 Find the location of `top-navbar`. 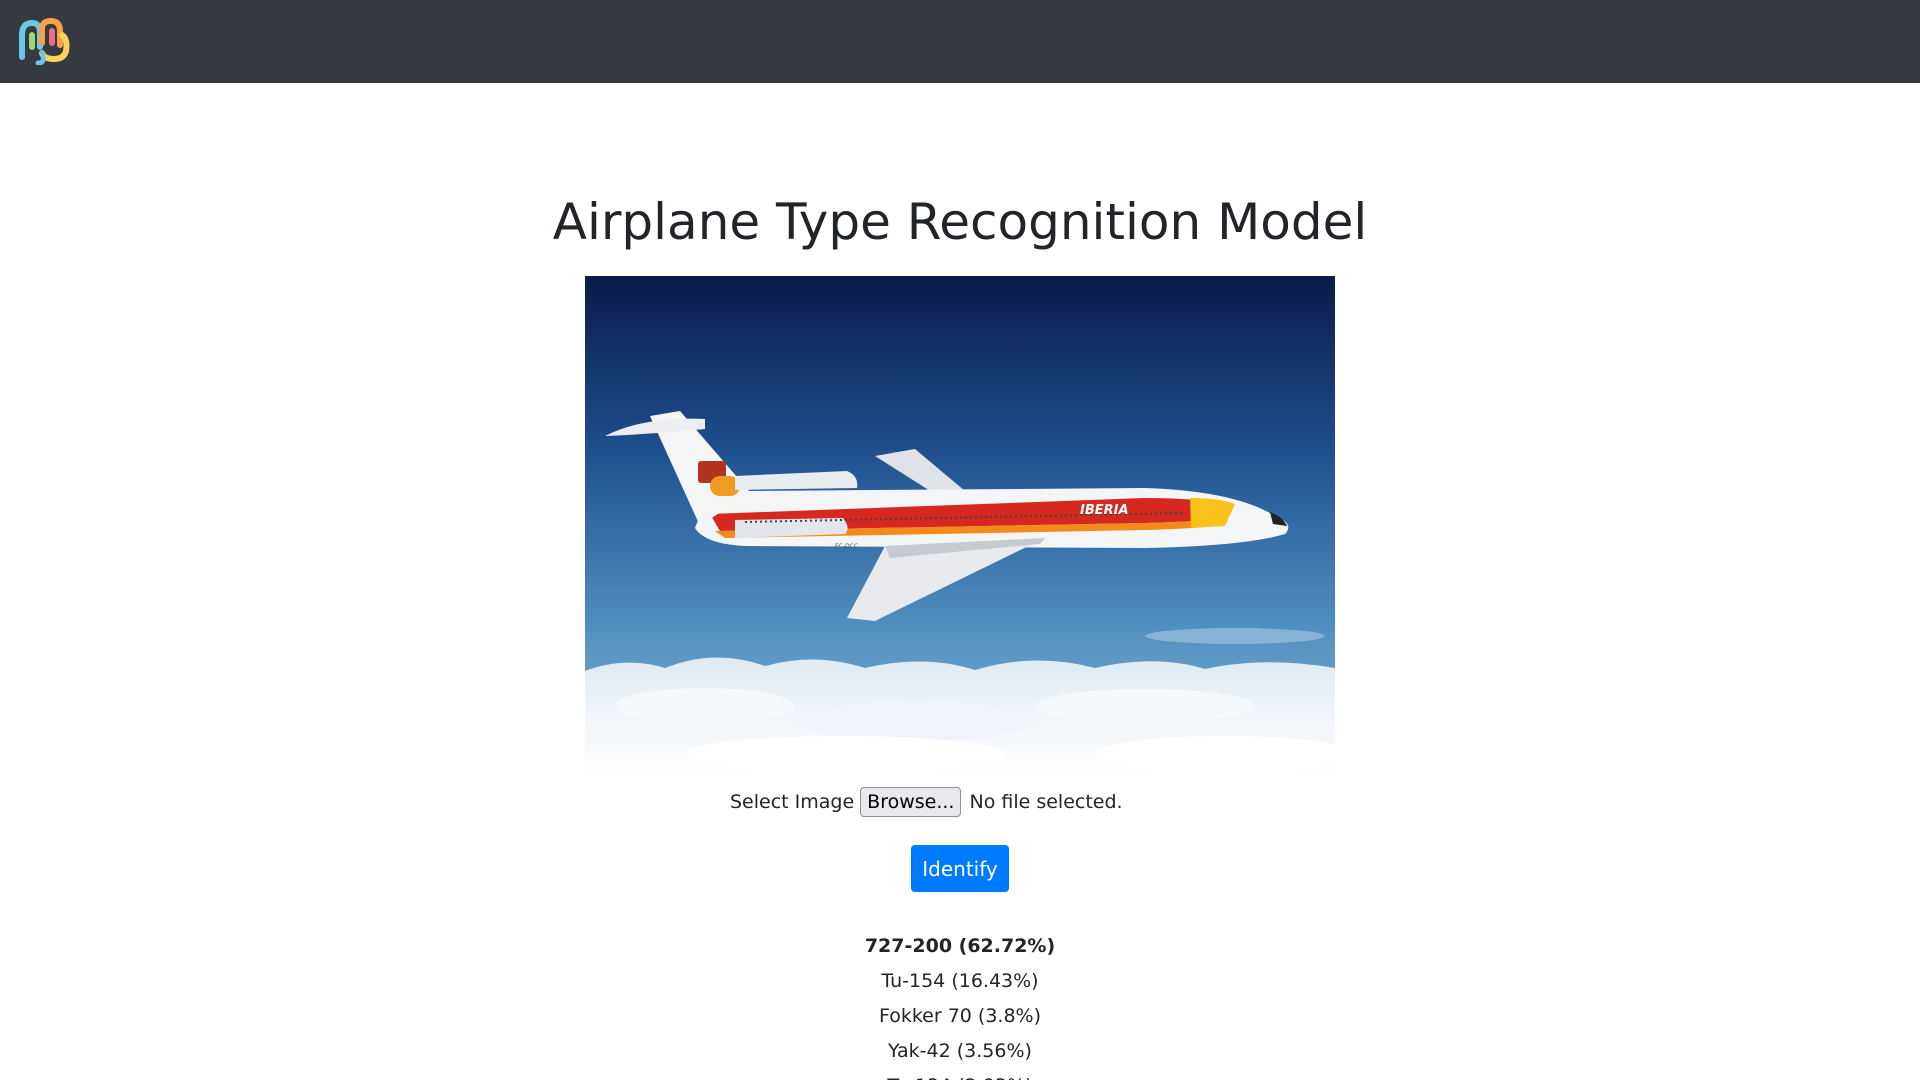

top-navbar is located at coordinates (960, 41).